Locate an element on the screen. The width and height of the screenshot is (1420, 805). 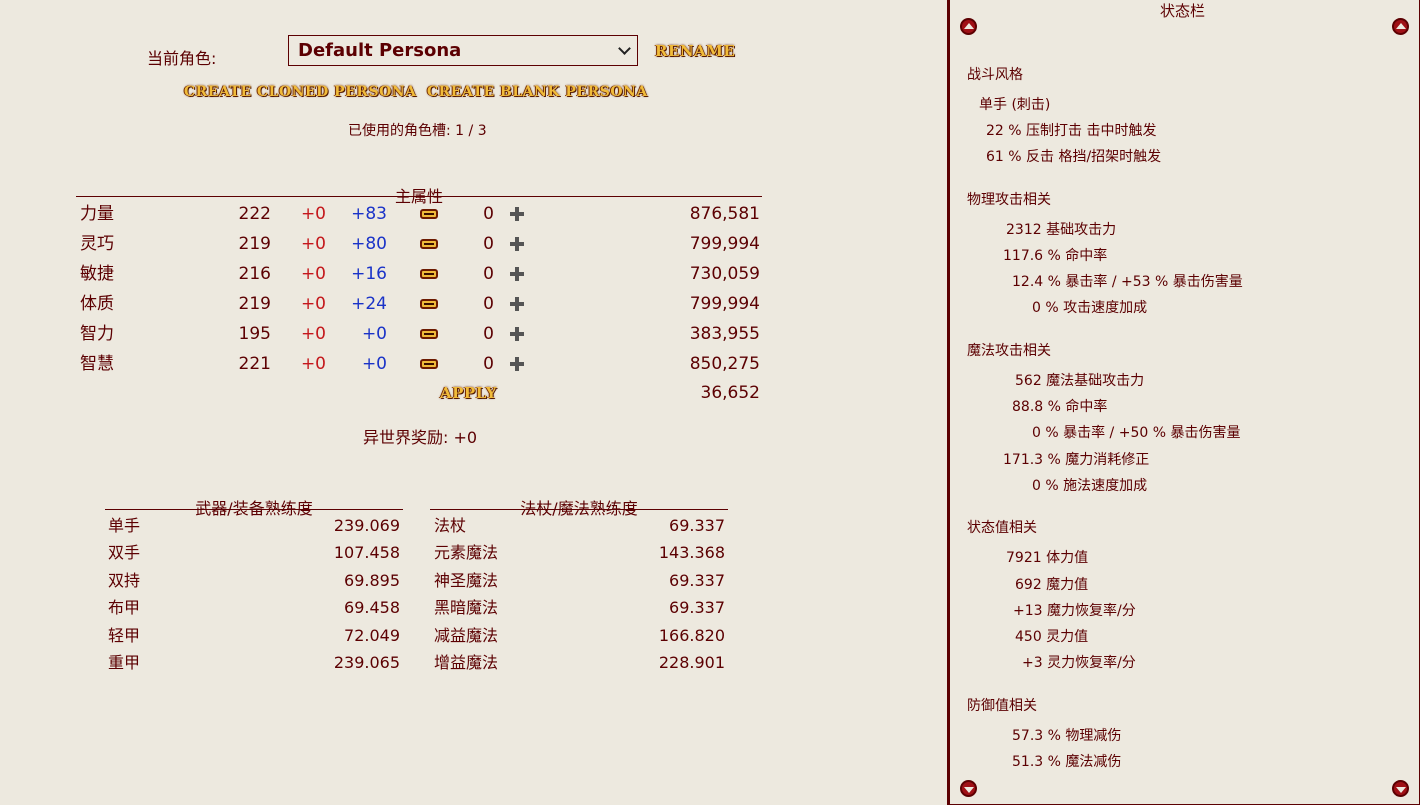
prof-value: 228.901 is located at coordinates (691, 662).